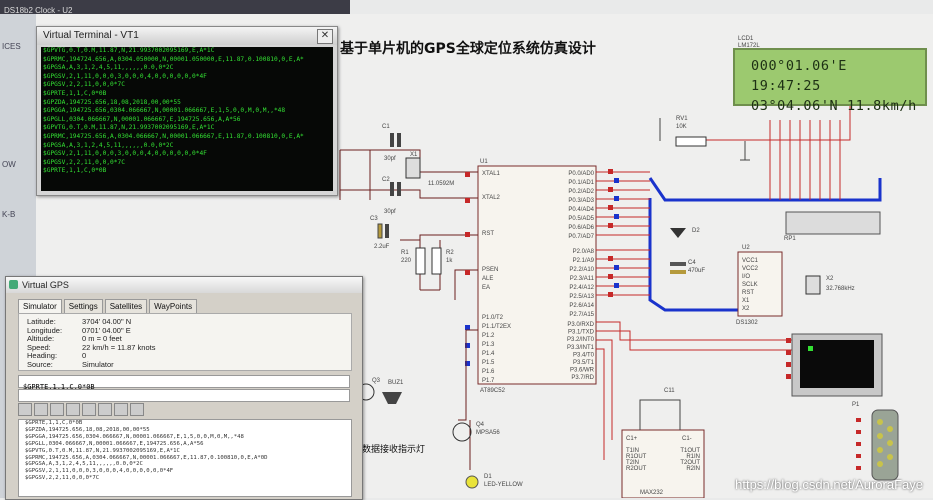  I want to click on pin-label: P2.1/A9, so click(584, 261).